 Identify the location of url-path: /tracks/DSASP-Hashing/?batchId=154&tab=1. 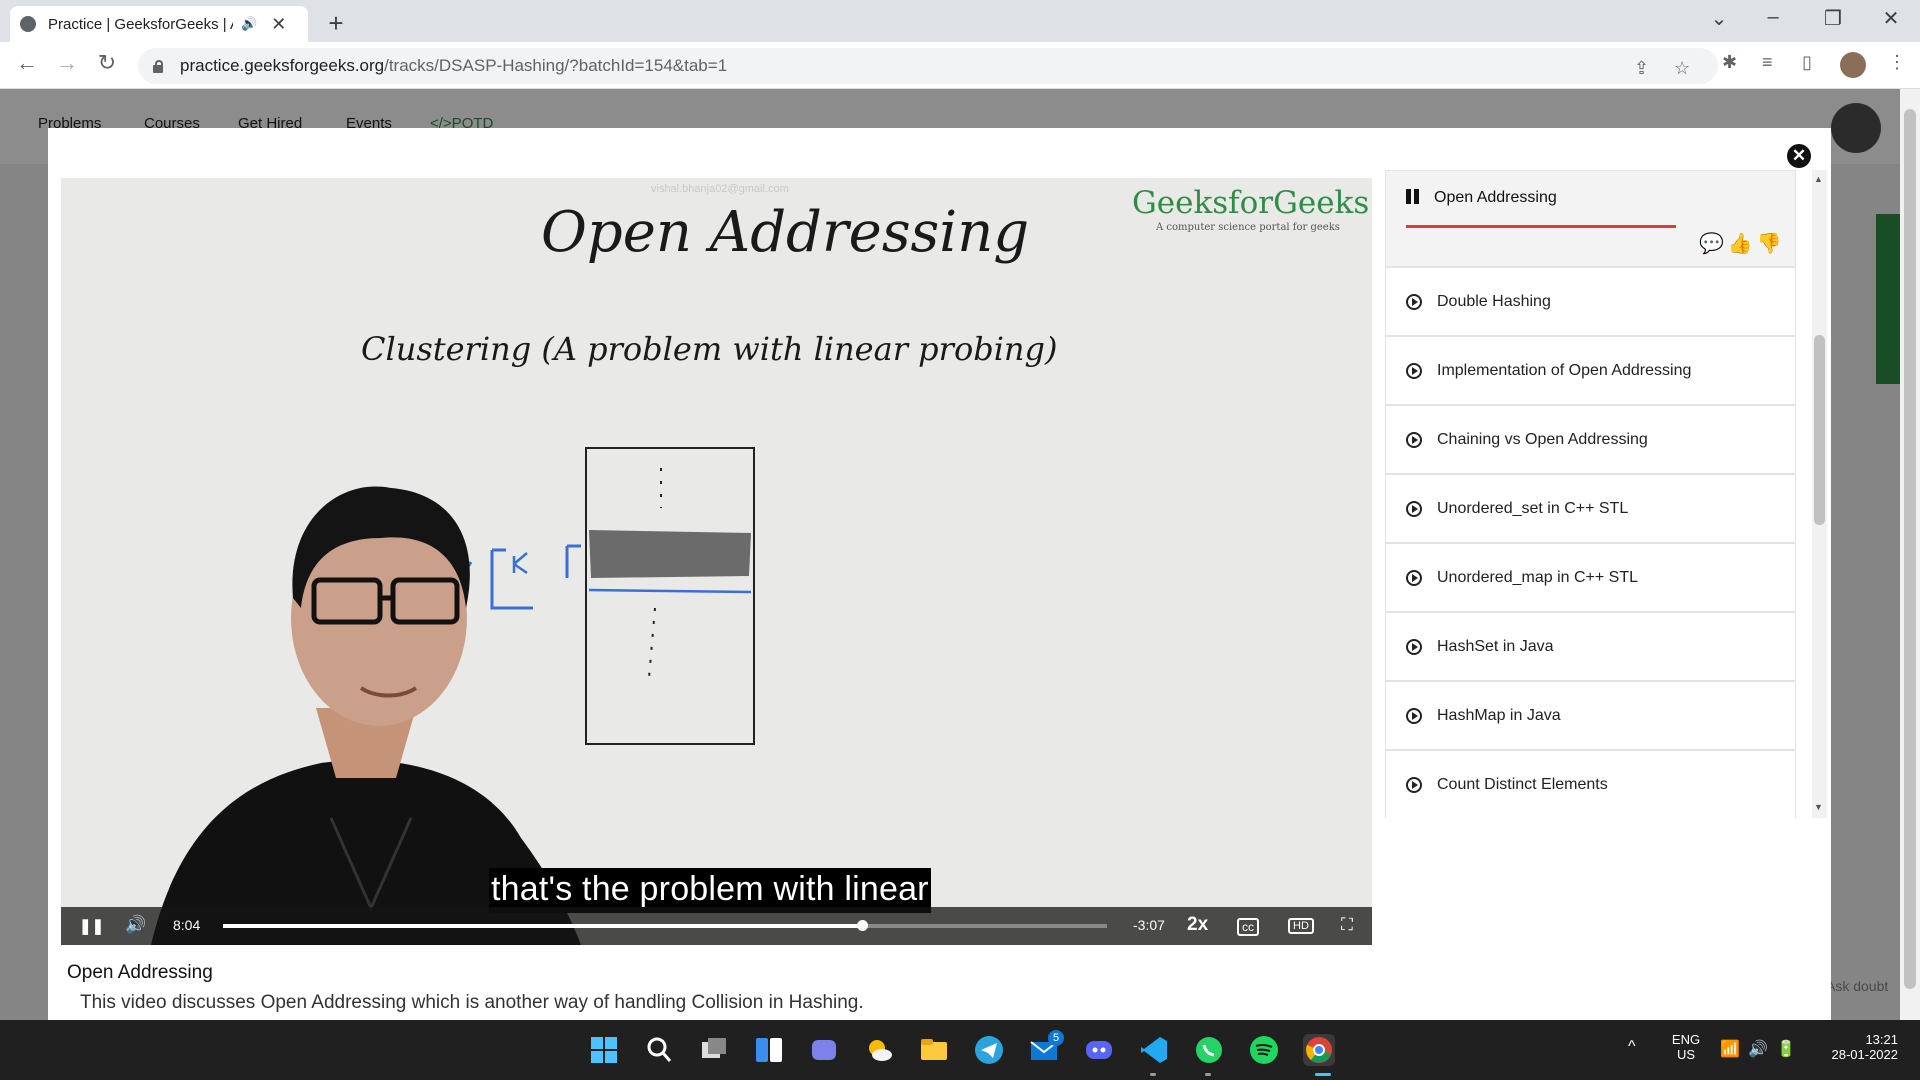
(556, 65).